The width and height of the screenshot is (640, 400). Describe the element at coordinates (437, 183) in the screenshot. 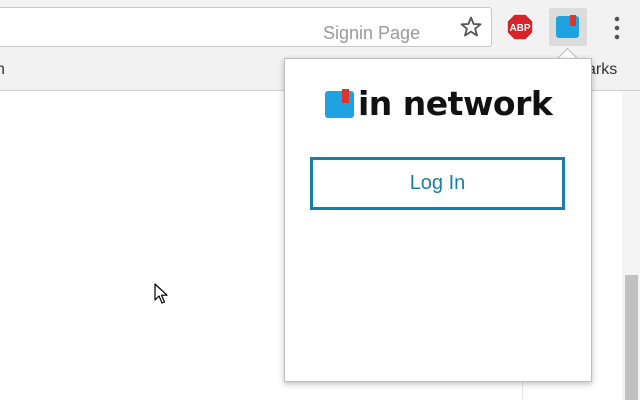

I see `log-in-button: Log In` at that location.